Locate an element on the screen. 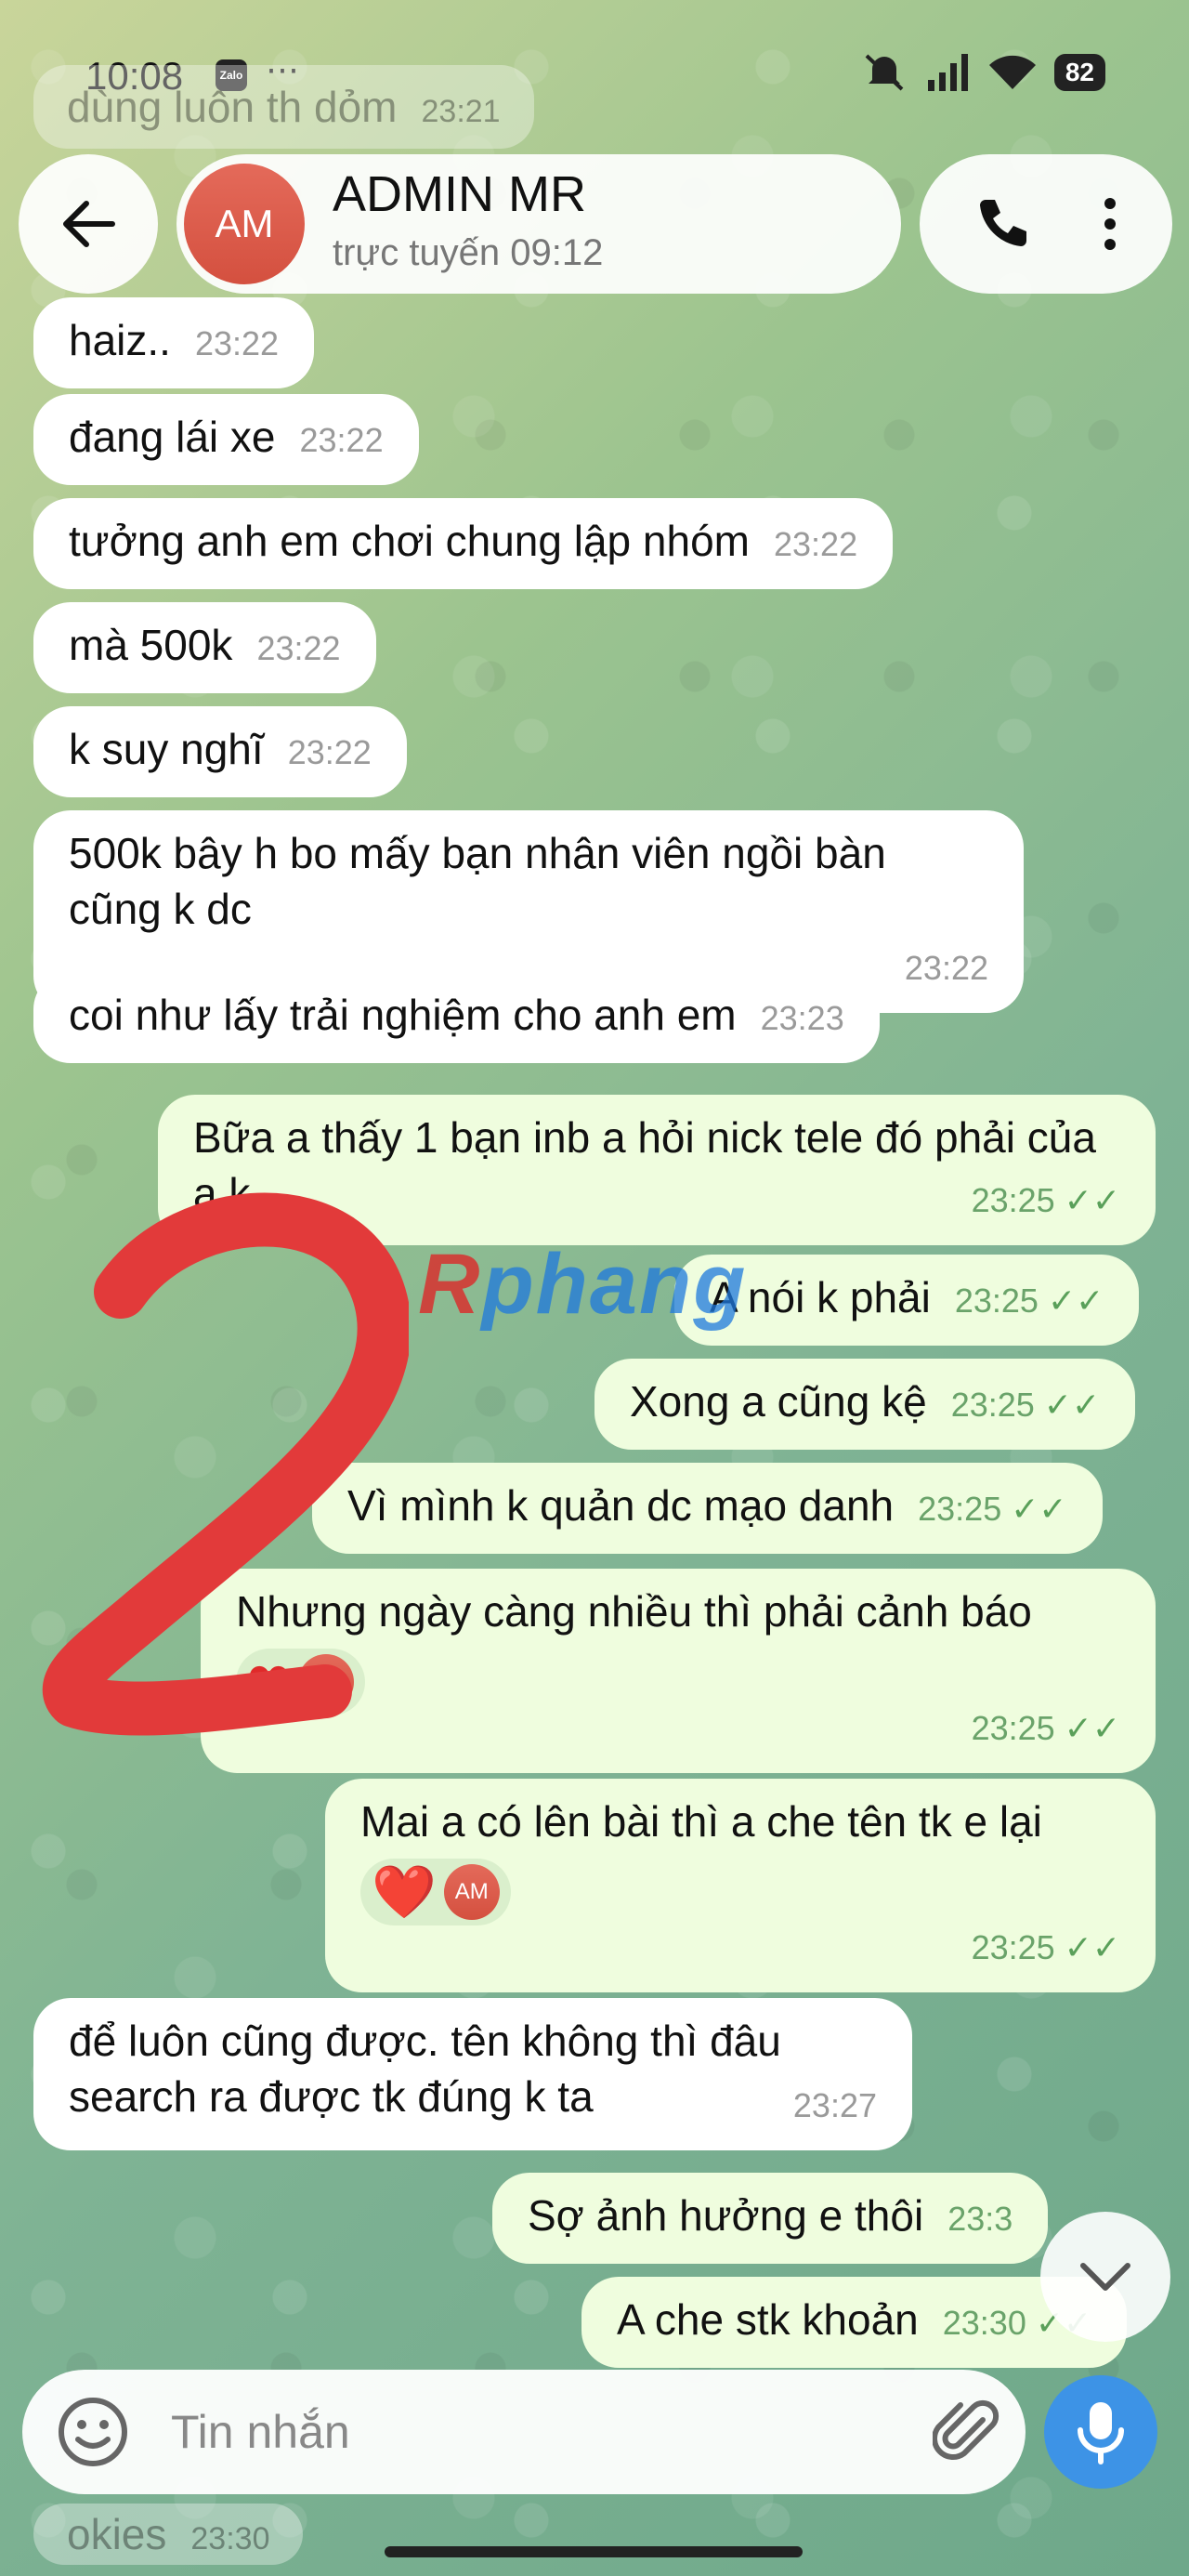  mute-icon is located at coordinates (885, 72).